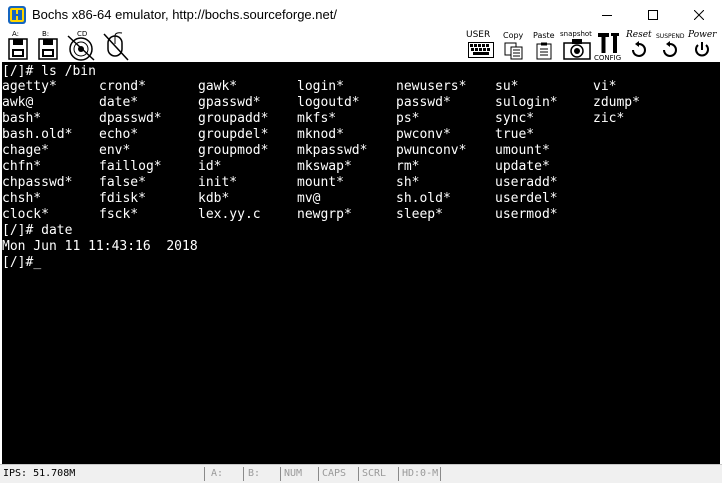 The width and height of the screenshot is (722, 483). Describe the element at coordinates (218, 86) in the screenshot. I see `ls-entry: gawk*` at that location.